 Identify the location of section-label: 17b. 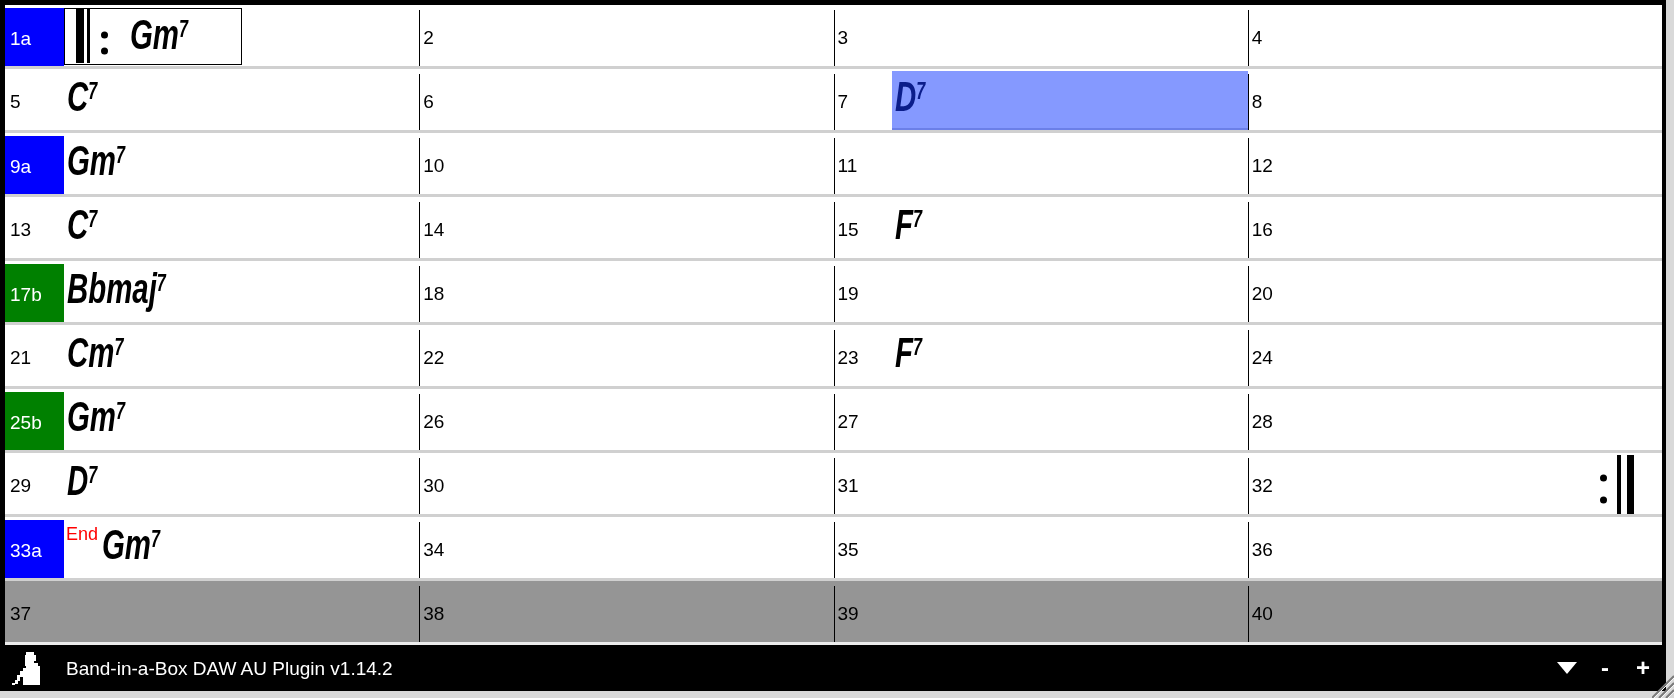
(34, 293).